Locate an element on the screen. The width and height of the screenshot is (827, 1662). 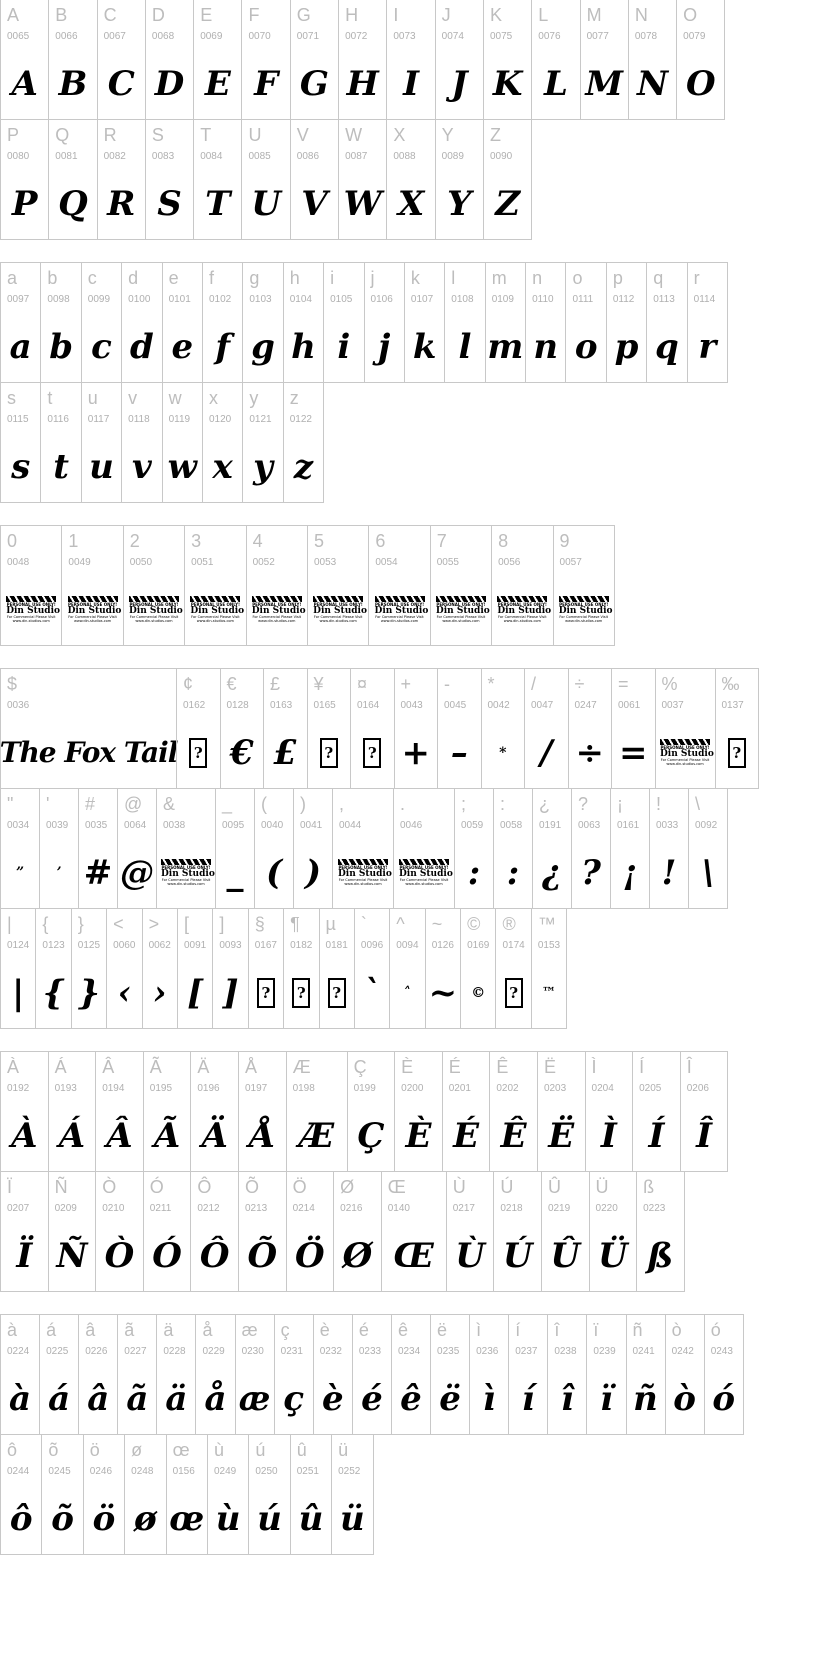
glyph-cell: n 0110 n is located at coordinates (546, 322).